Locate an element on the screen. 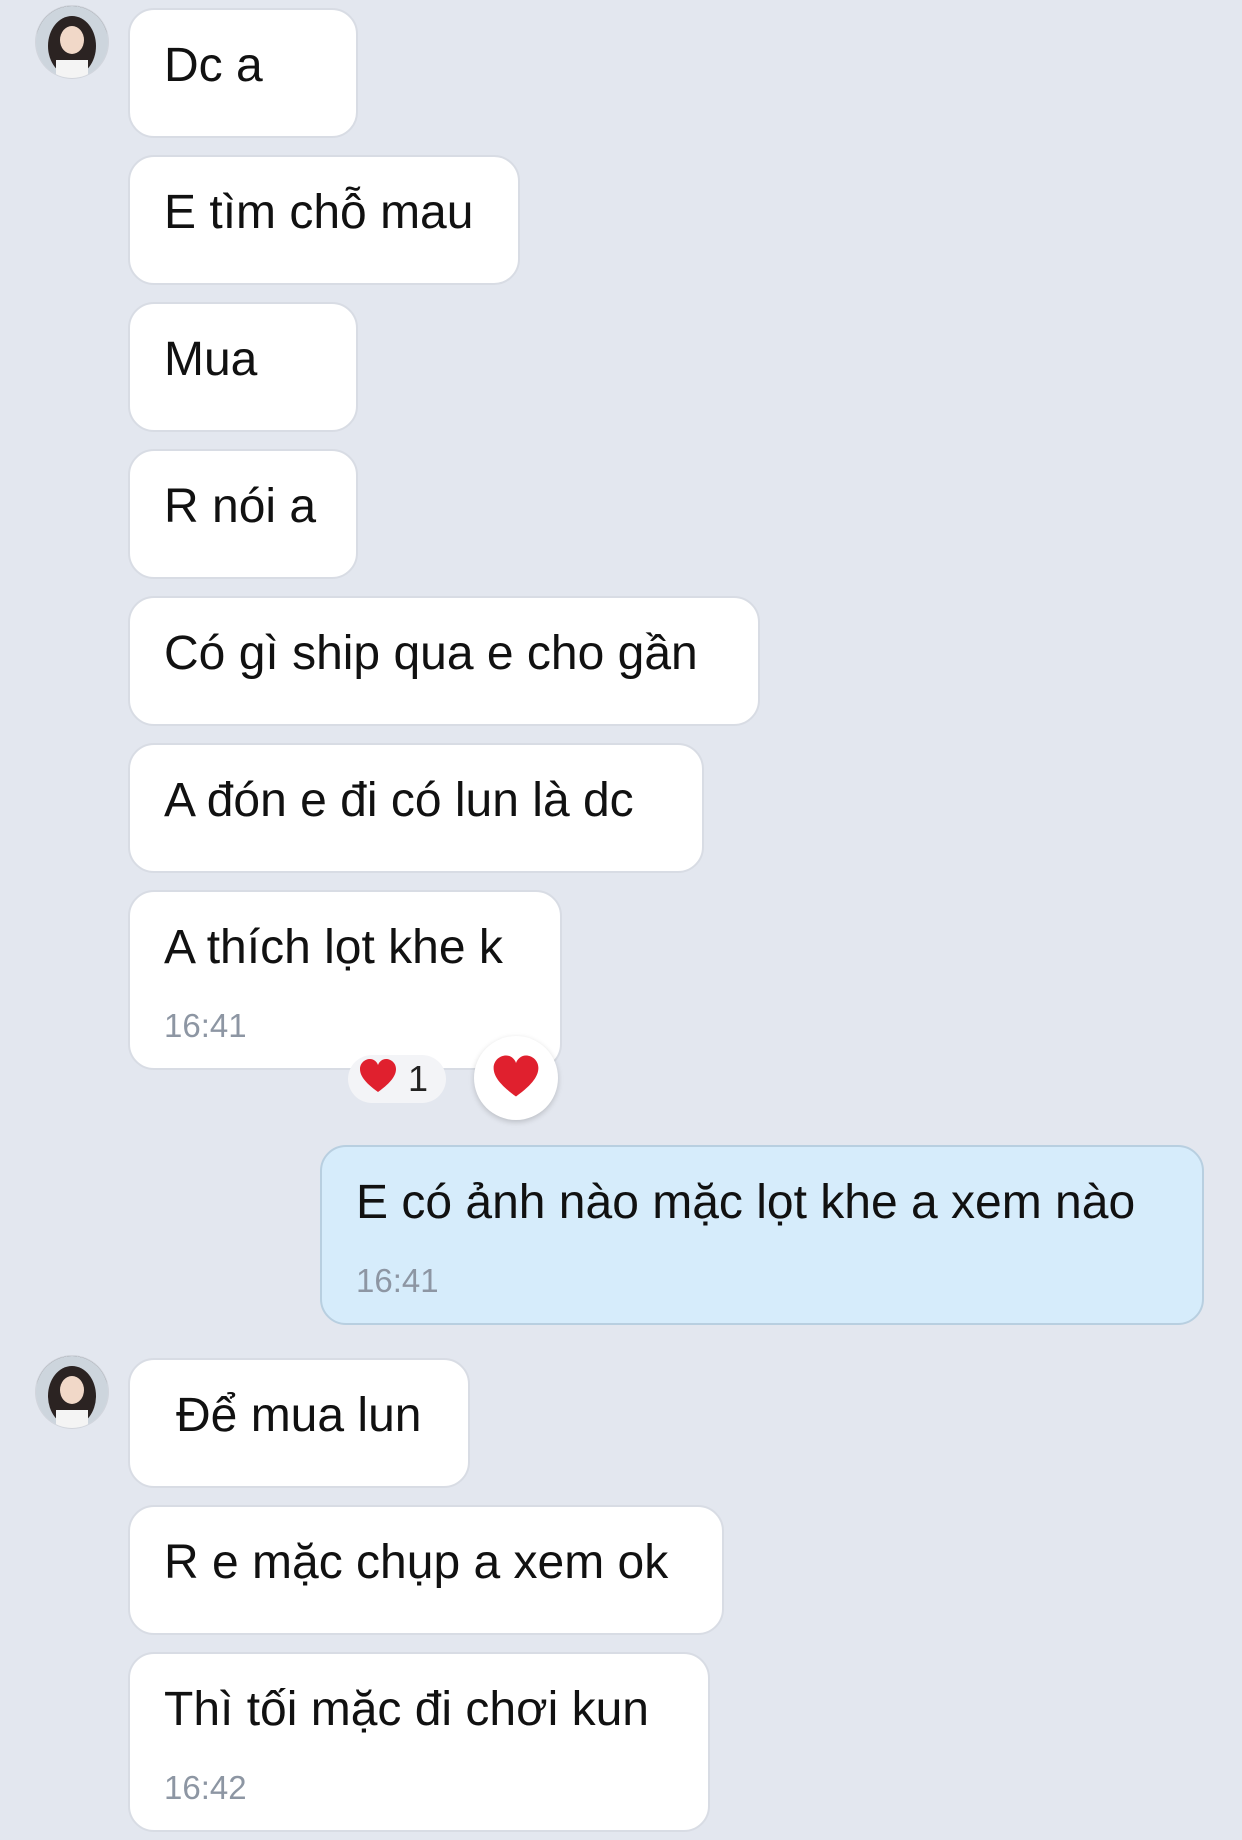 This screenshot has height=1840, width=1242. message-bubble: Để mua lun is located at coordinates (299, 1423).